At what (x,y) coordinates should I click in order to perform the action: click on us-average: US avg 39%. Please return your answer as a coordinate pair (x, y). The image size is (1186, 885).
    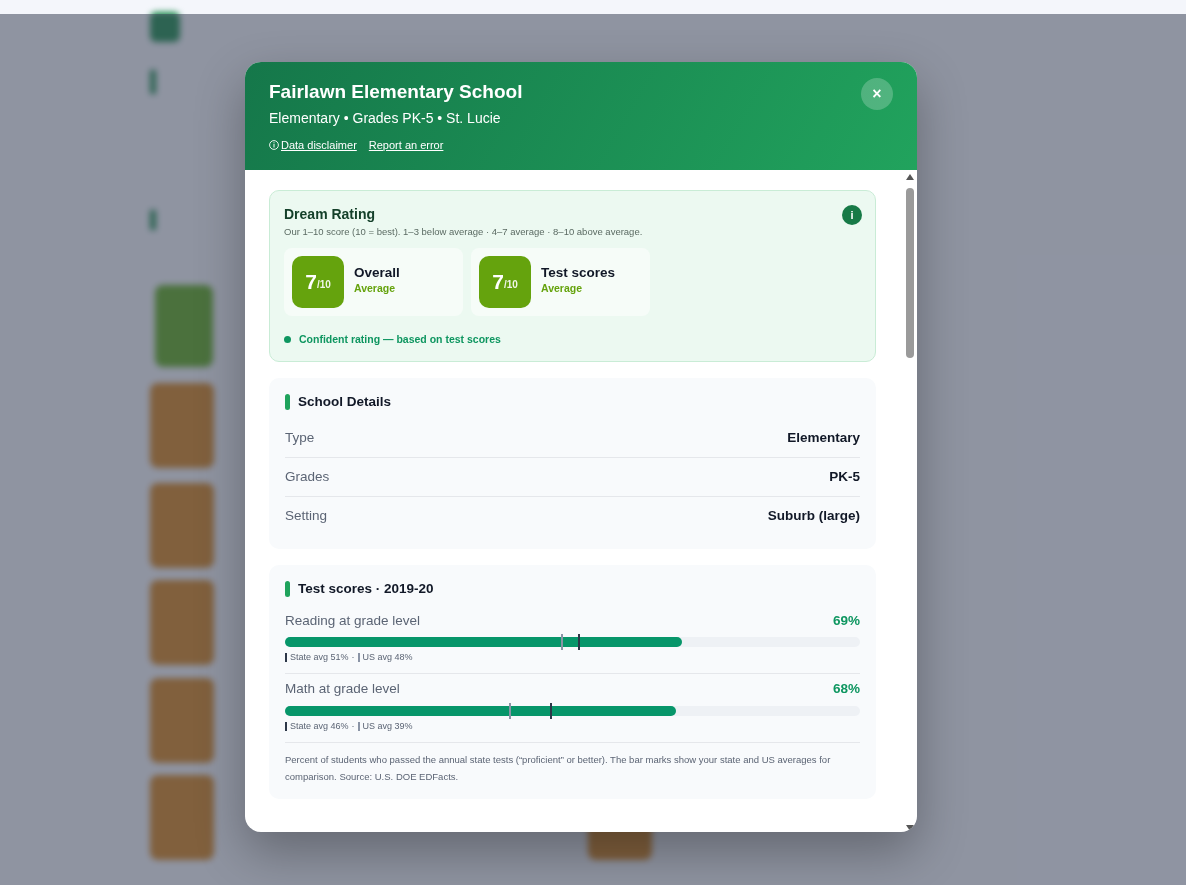
    Looking at the image, I should click on (387, 726).